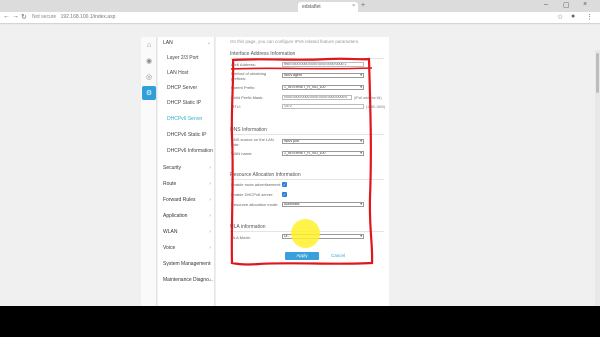 The image size is (600, 337). I want to click on new-tab-icon: +, so click(363, 5).